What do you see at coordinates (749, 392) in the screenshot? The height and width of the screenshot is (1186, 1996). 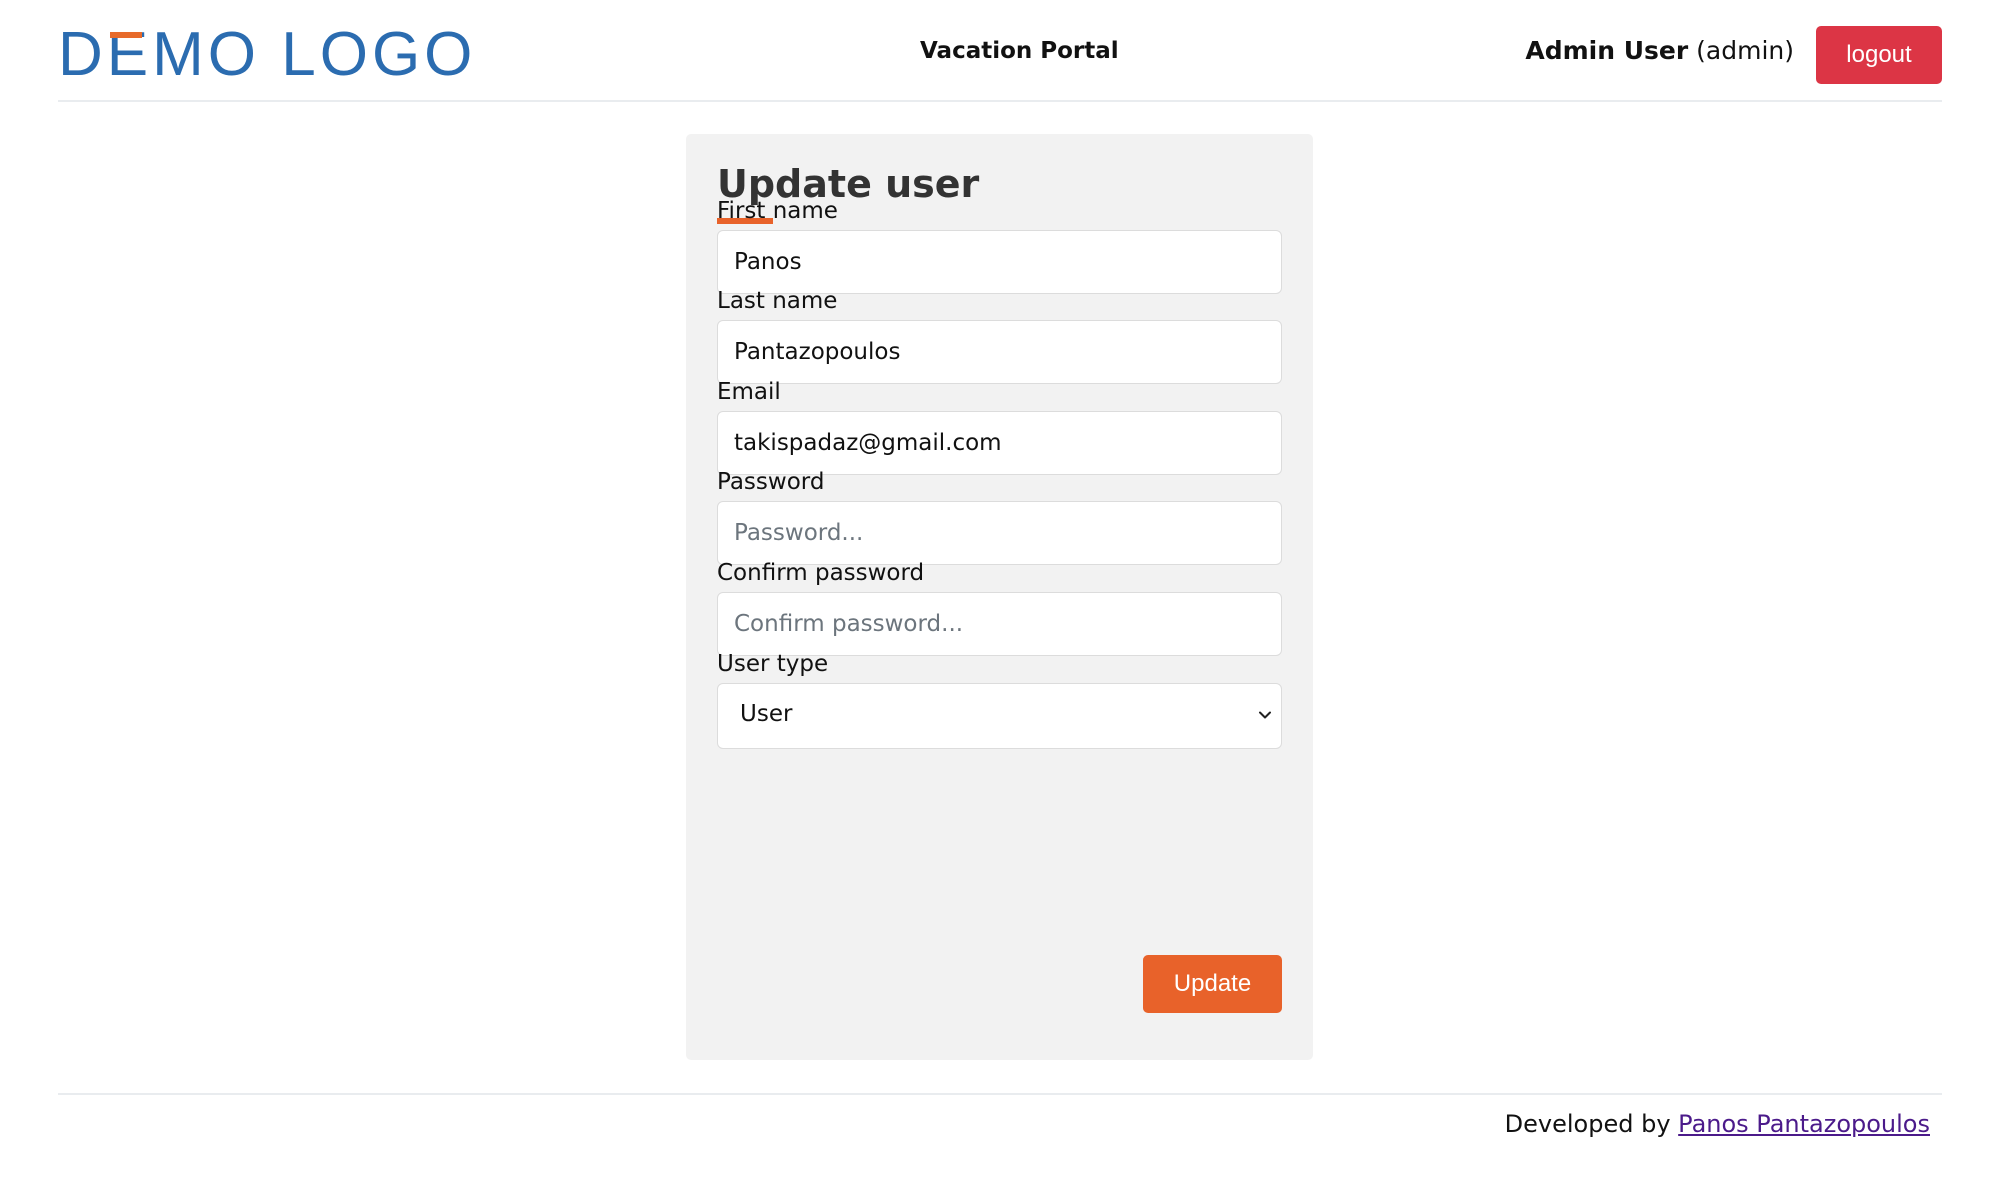 I see `email-label: Email` at bounding box center [749, 392].